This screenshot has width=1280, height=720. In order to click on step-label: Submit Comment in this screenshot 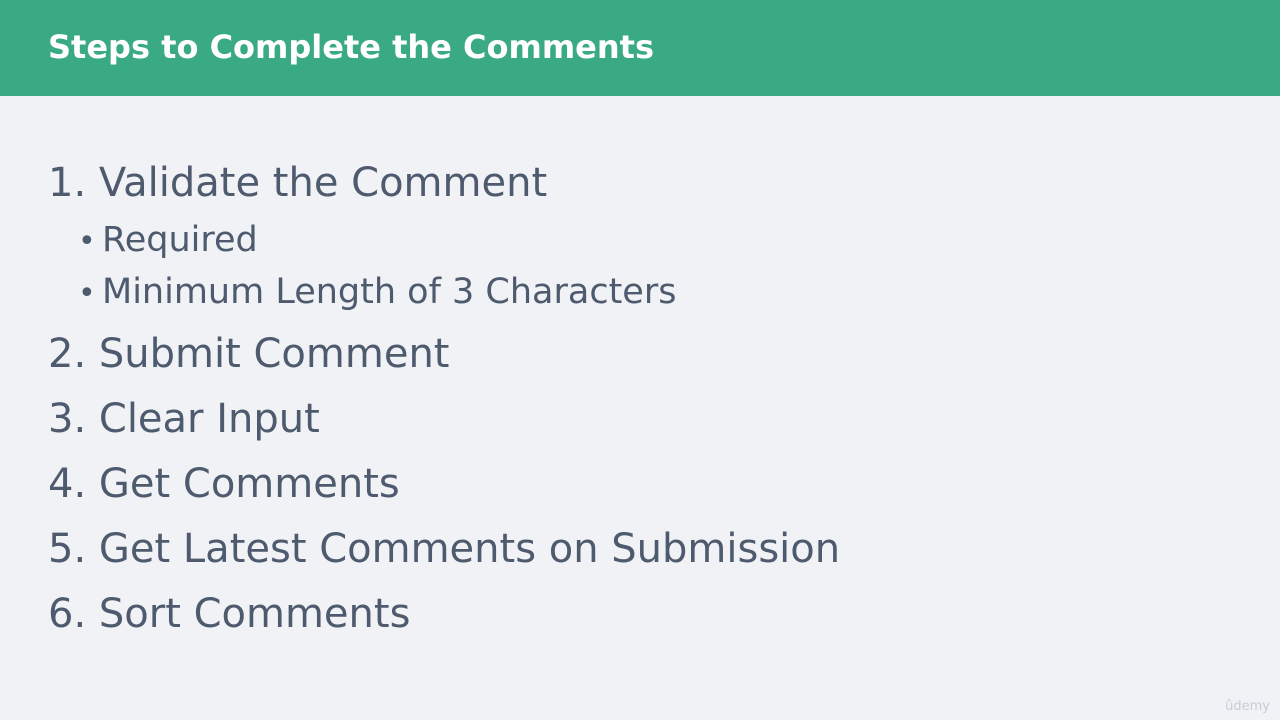, I will do `click(274, 354)`.